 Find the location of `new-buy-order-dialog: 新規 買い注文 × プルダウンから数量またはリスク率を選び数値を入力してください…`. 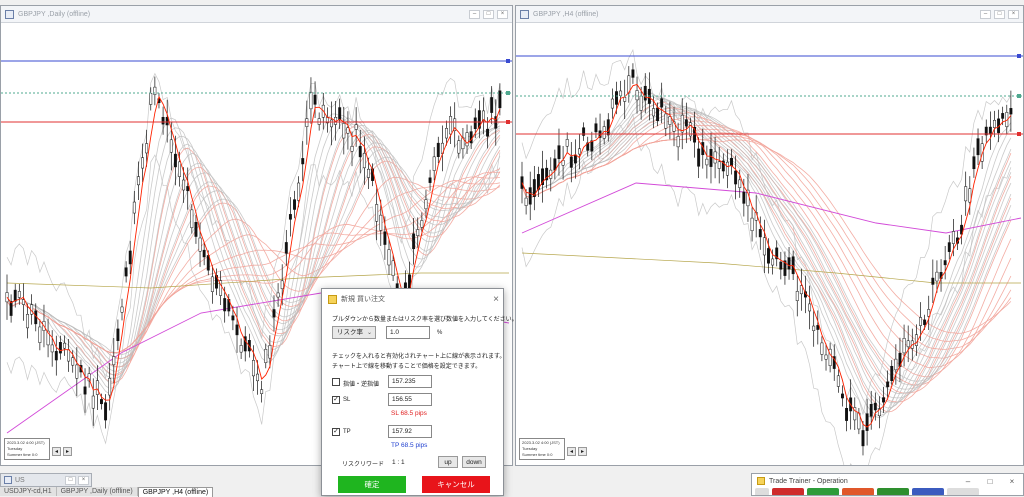

new-buy-order-dialog: 新規 買い注文 × プルダウンから数量またはリスク率を選び数値を入力してください… is located at coordinates (419, 392).